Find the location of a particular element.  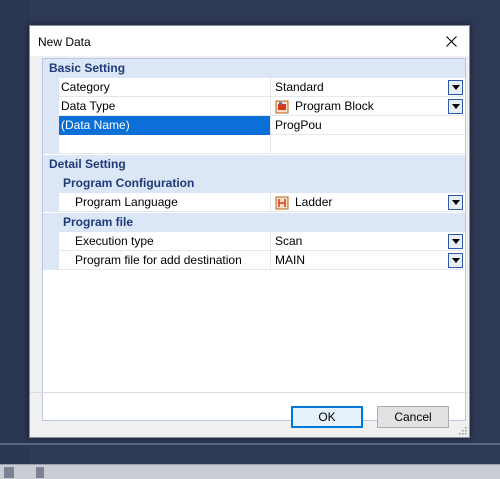

section-label: Detail Setting is located at coordinates (87, 164).